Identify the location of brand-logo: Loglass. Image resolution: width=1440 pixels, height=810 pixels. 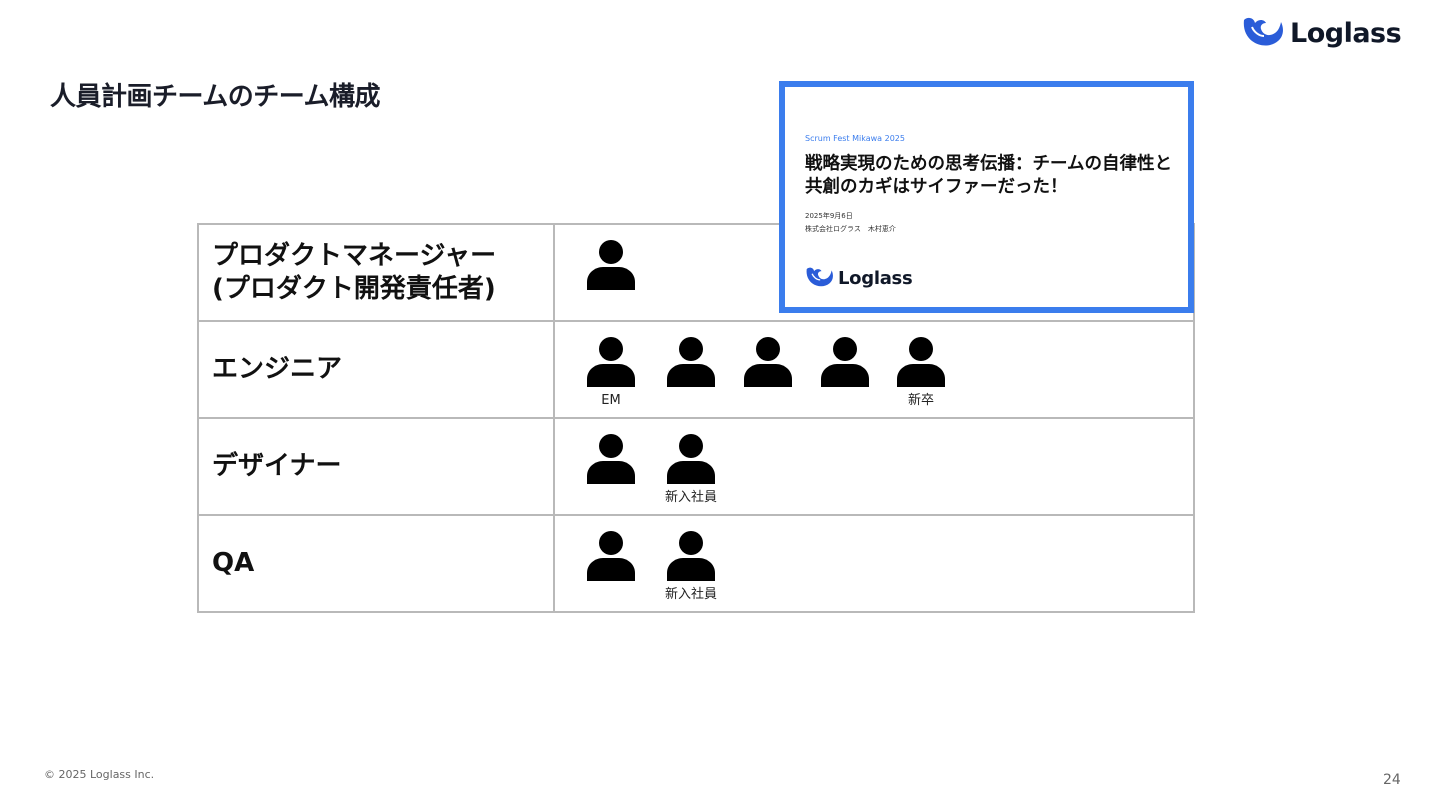
(1321, 33).